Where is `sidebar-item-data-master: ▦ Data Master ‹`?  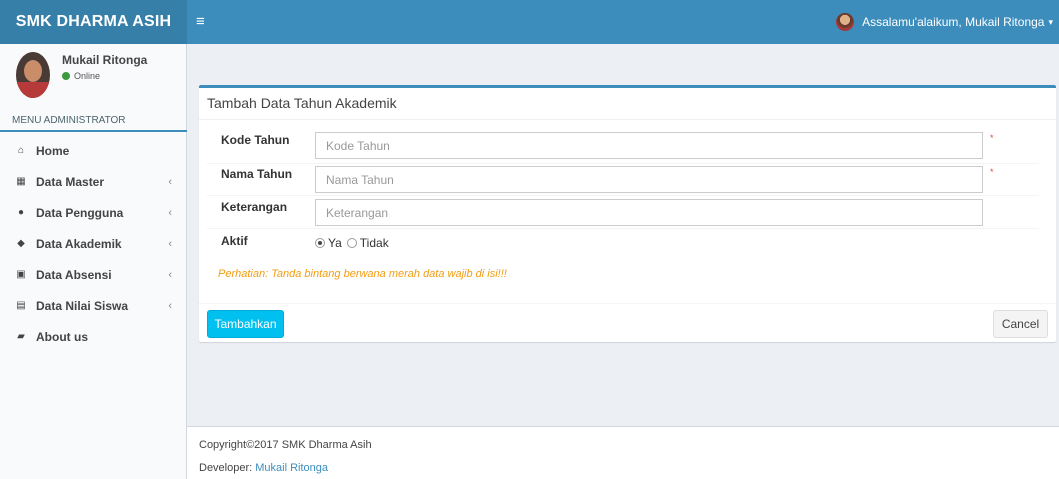 sidebar-item-data-master: ▦ Data Master ‹ is located at coordinates (93, 181).